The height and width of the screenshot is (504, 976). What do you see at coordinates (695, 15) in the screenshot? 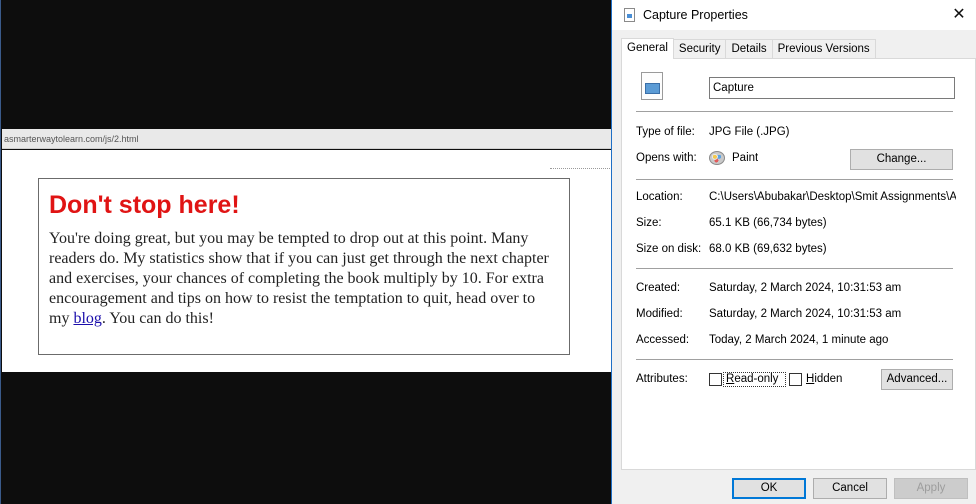
I see `dialog-title: Capture Properties` at bounding box center [695, 15].